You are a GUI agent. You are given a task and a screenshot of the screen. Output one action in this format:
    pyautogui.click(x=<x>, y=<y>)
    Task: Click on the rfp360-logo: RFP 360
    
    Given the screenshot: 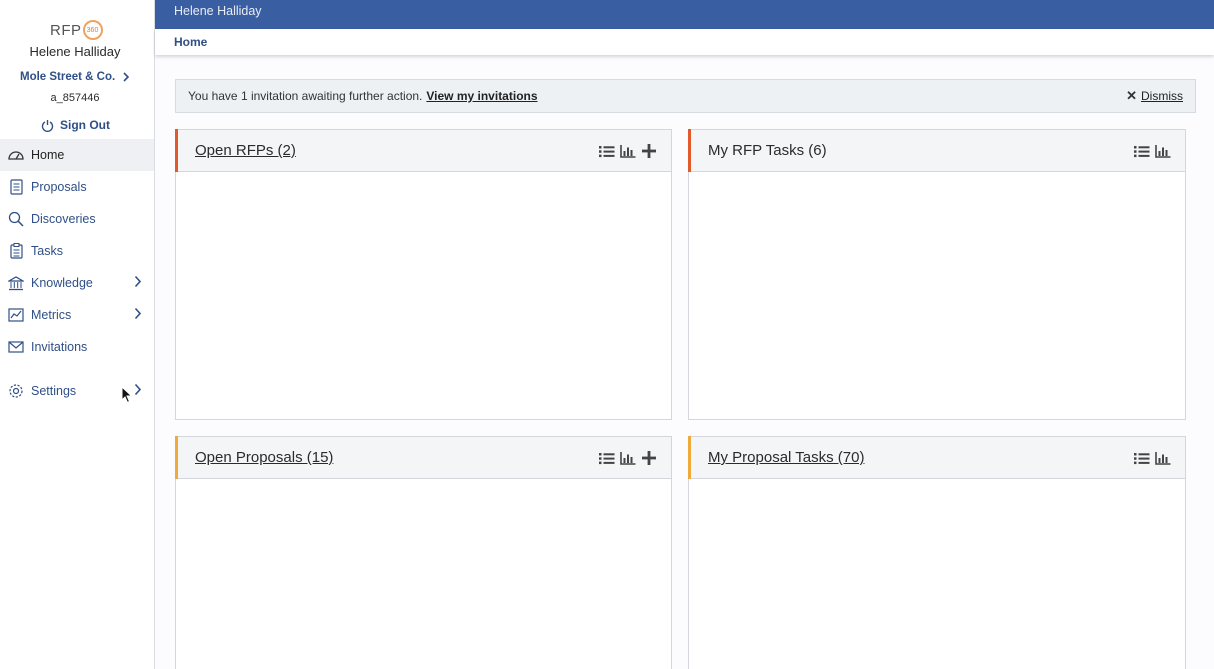 What is the action you would take?
    pyautogui.click(x=76, y=30)
    